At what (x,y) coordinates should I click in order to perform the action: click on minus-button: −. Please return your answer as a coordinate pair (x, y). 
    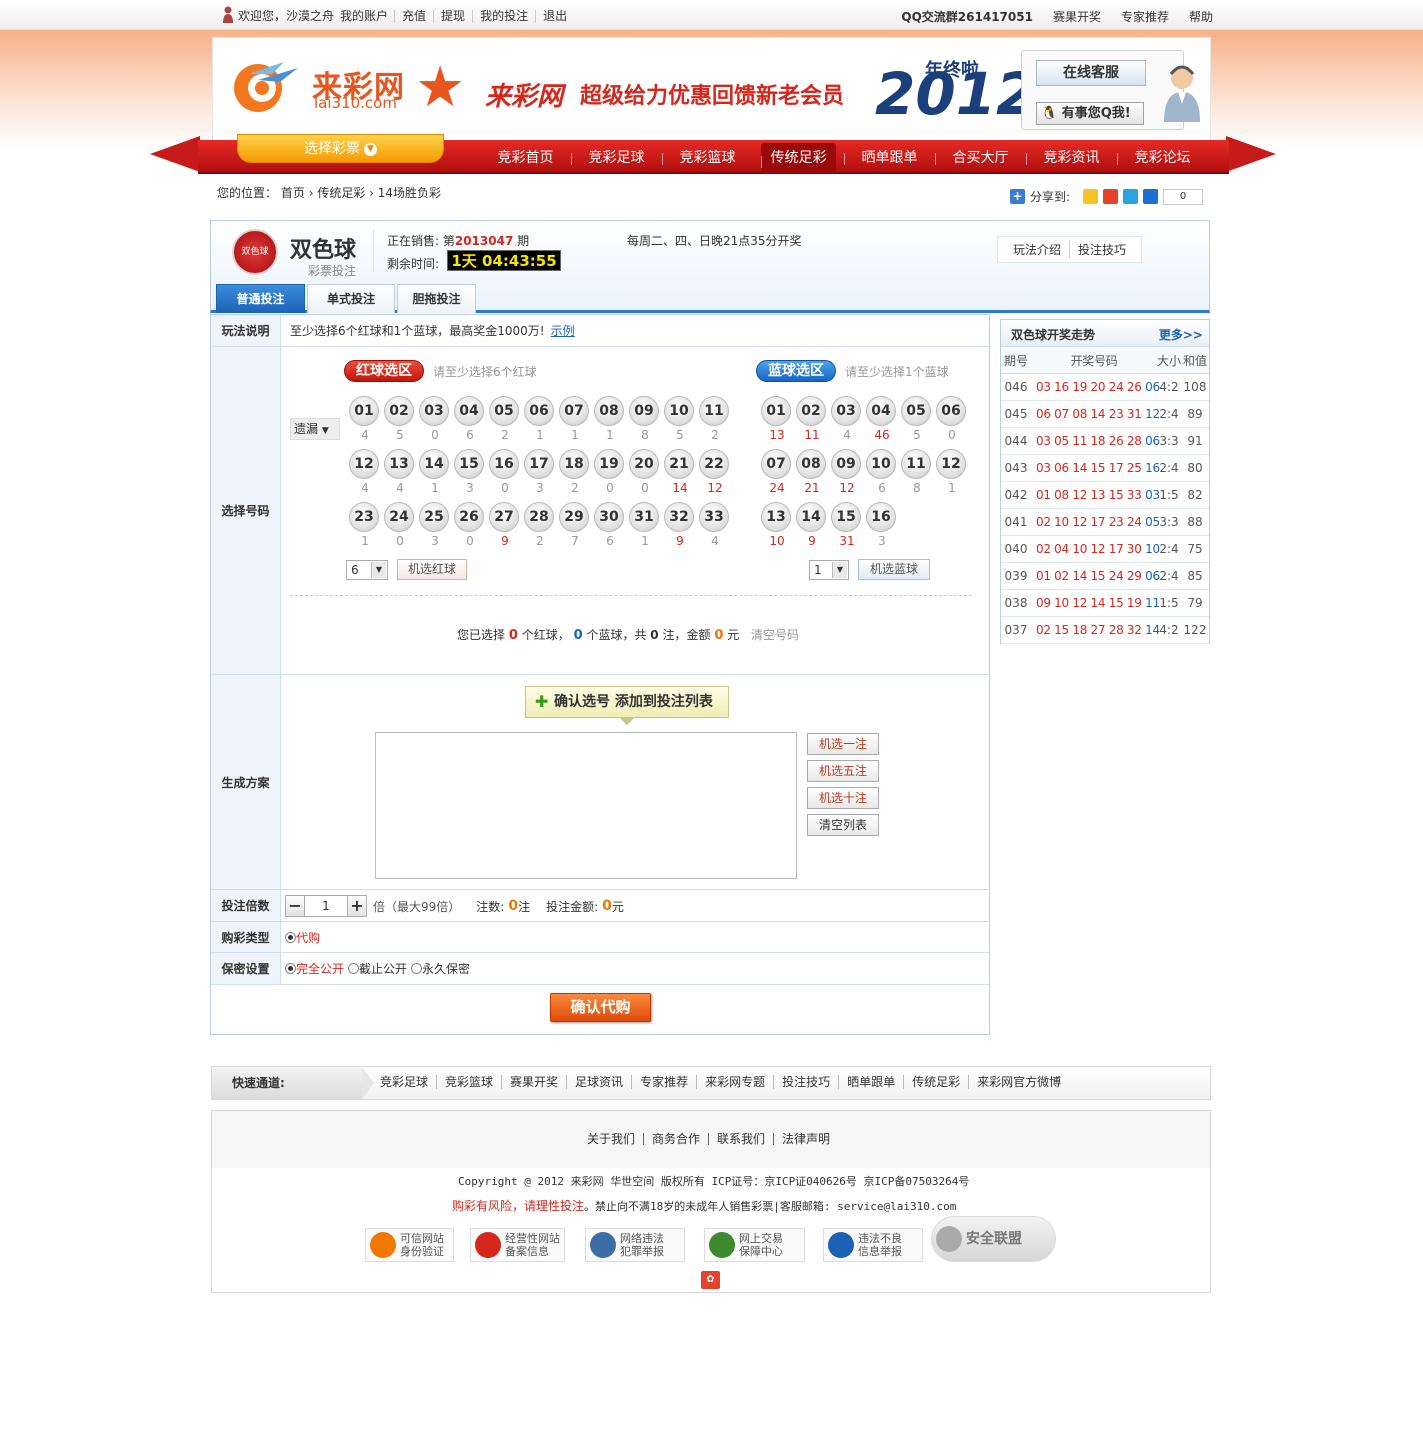
    Looking at the image, I should click on (295, 906).